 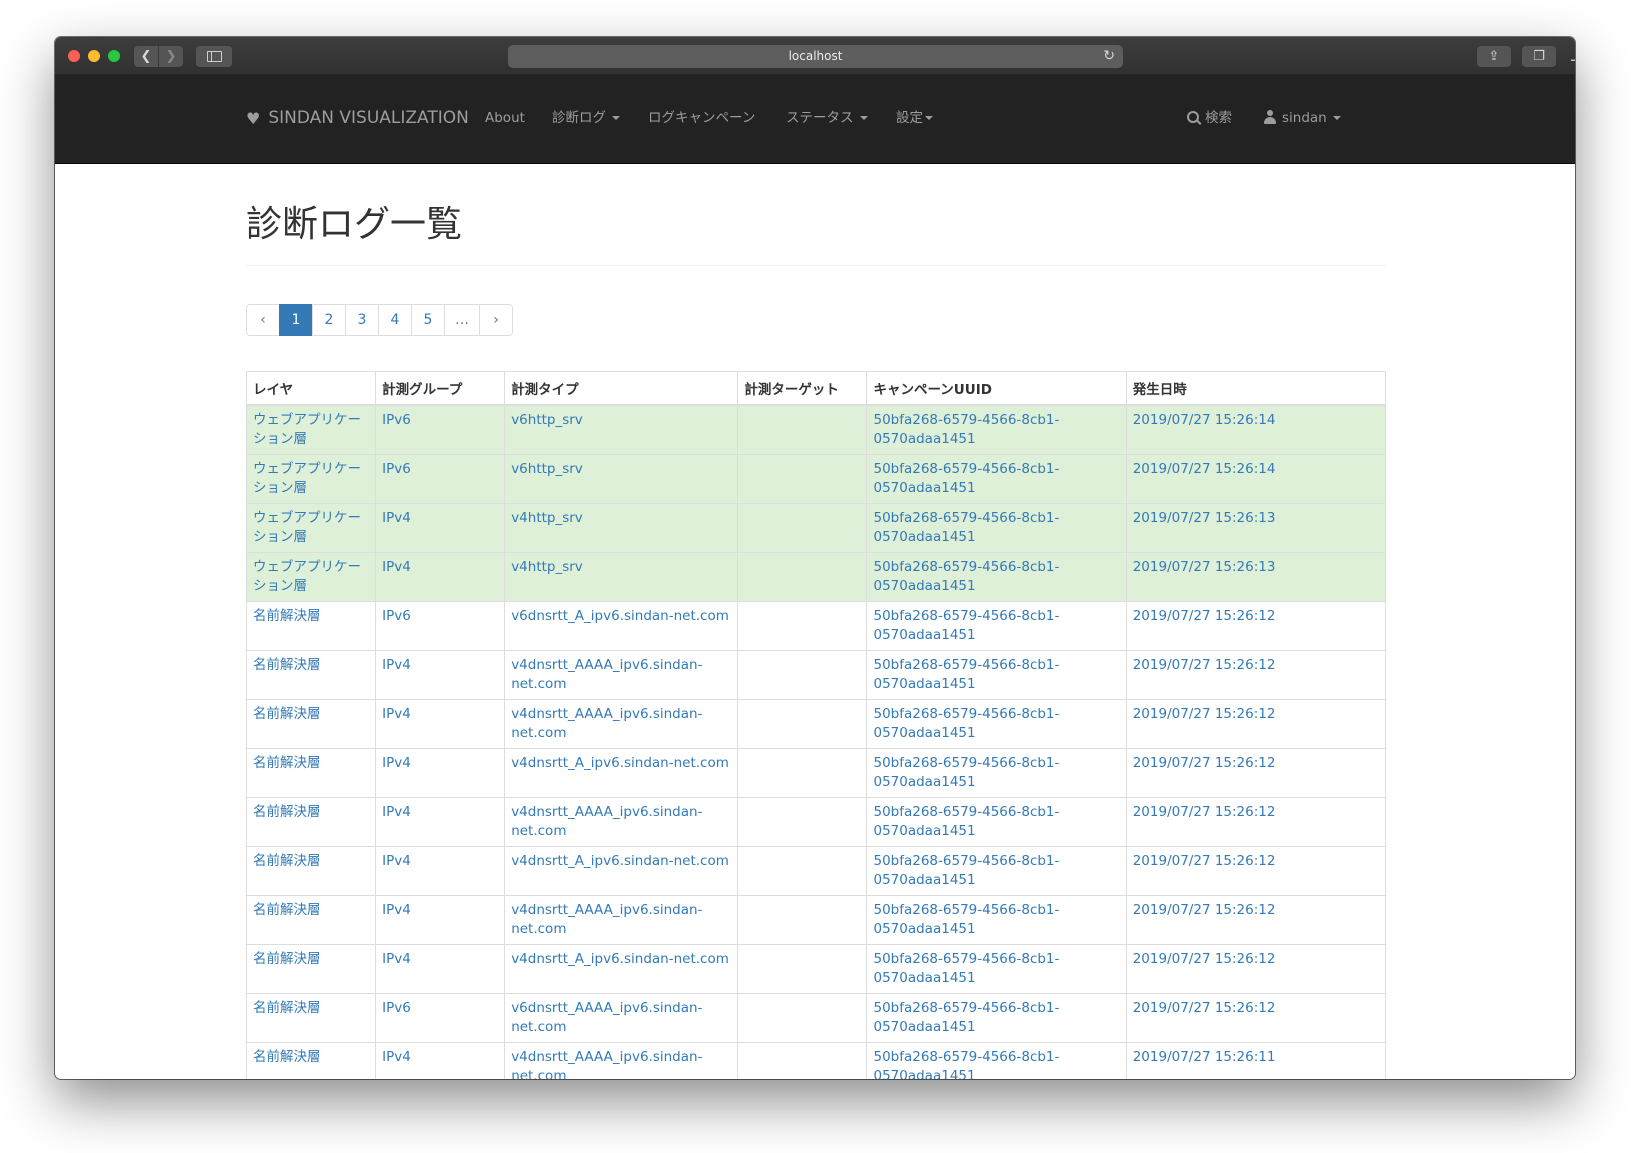 What do you see at coordinates (802, 675) in the screenshot?
I see `cell-target` at bounding box center [802, 675].